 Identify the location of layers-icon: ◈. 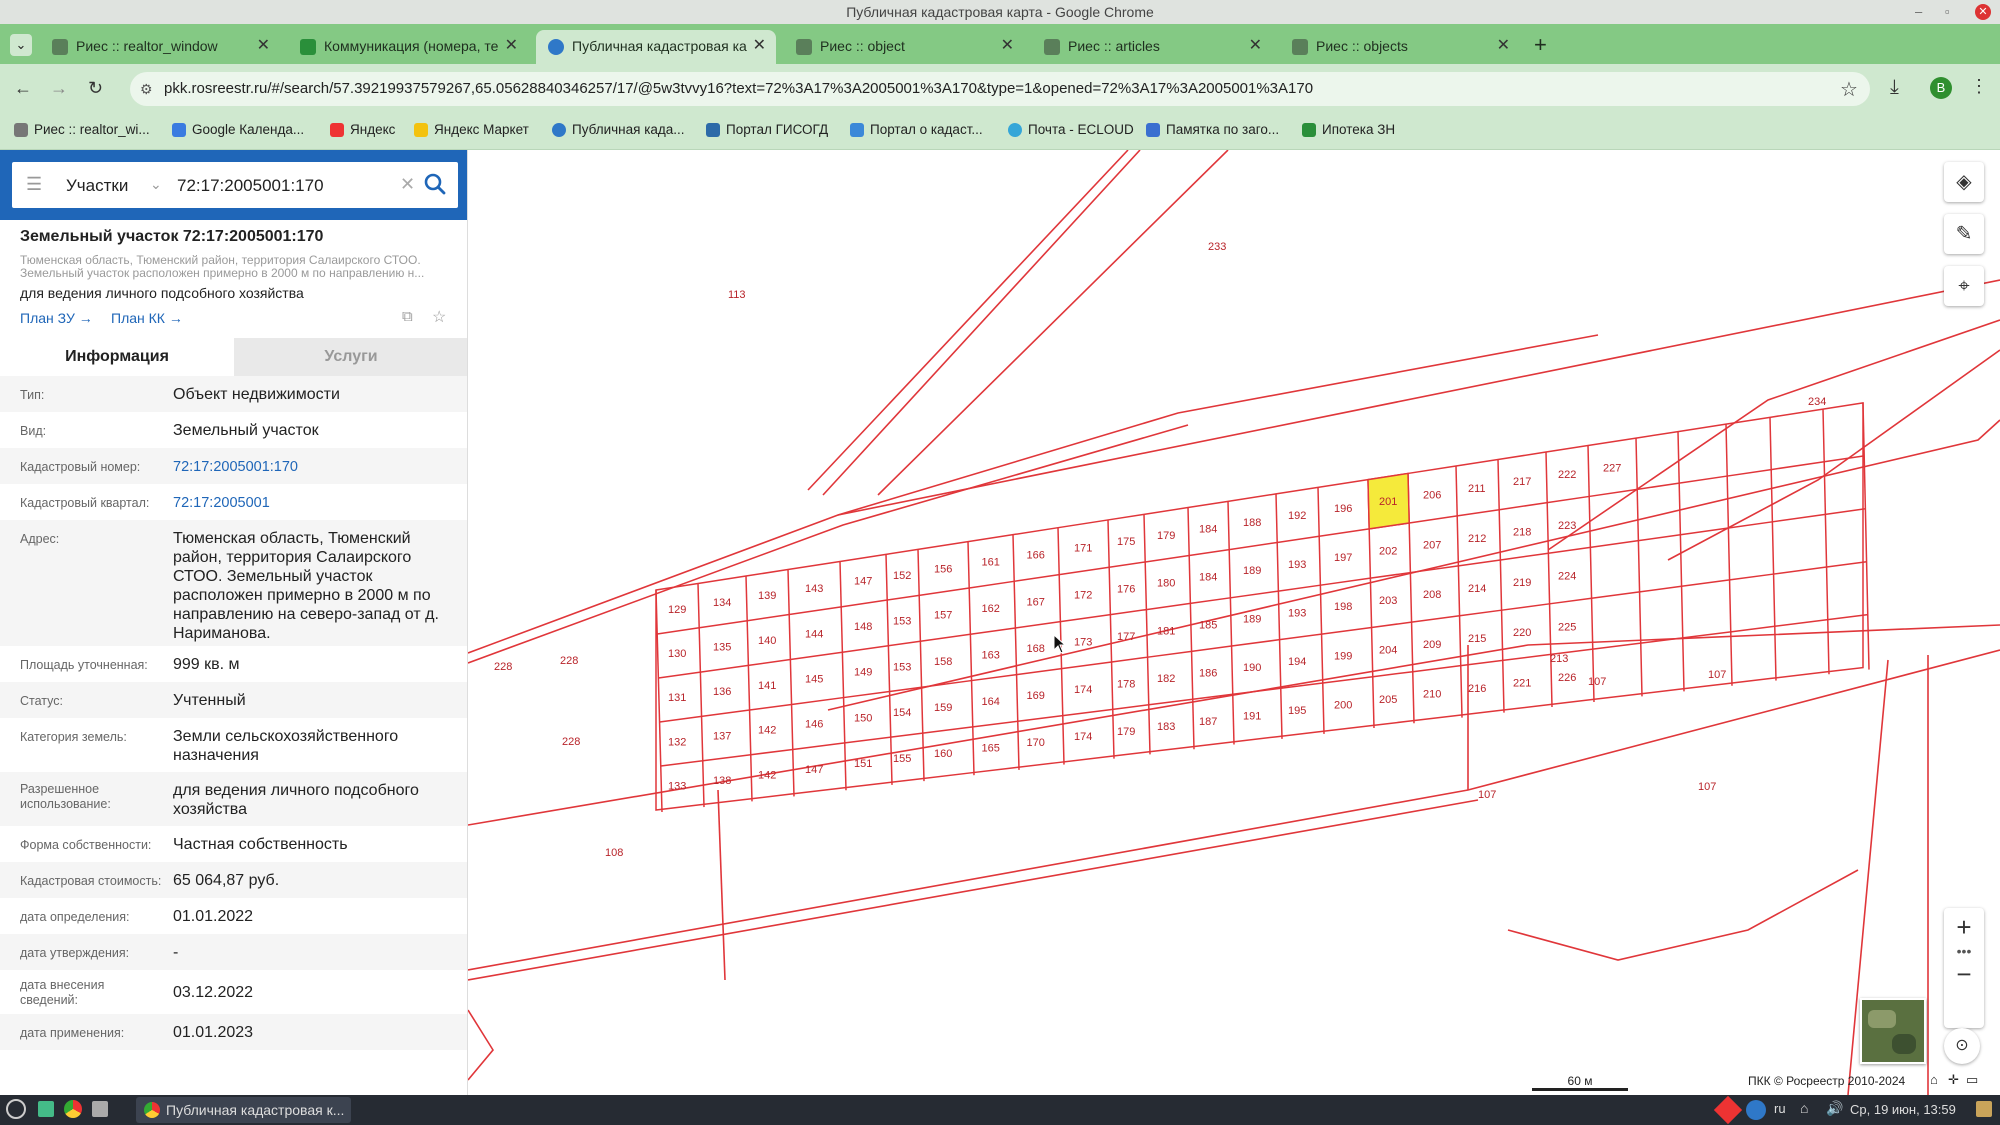
(1964, 182).